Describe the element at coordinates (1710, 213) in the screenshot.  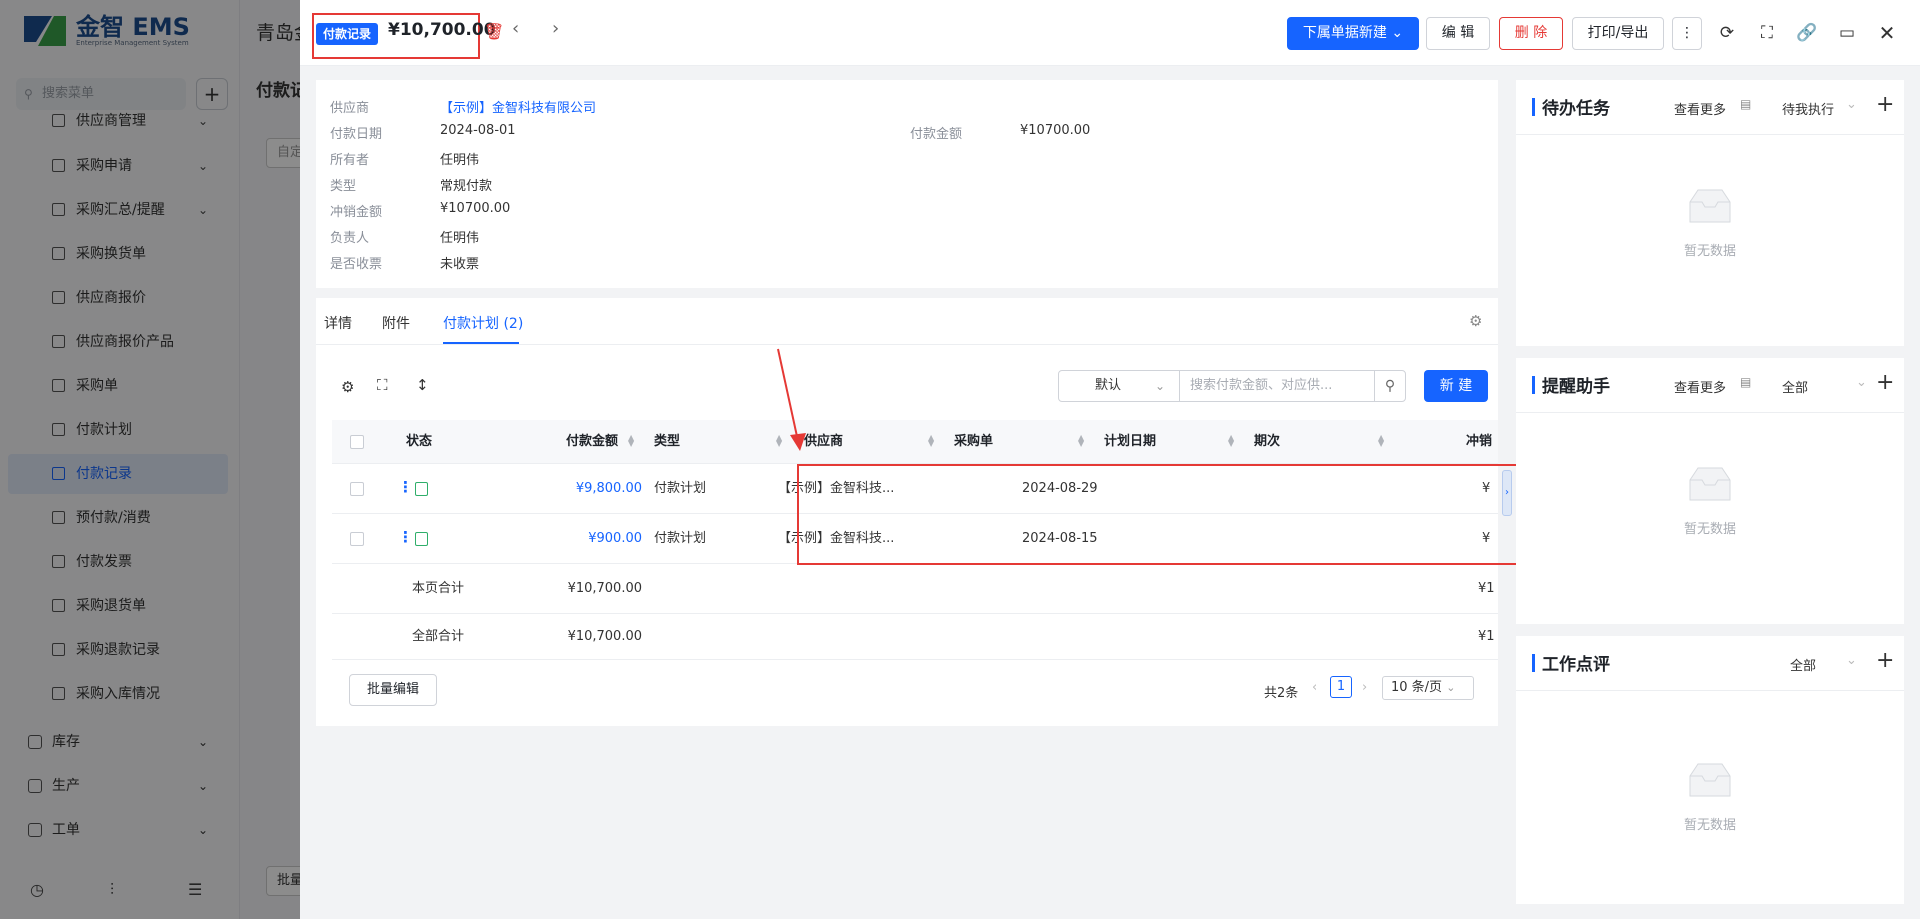
I see `todo-card: 待办任务 查看更多 ▤ 待我执行 ⌄ + 暂无数据` at that location.